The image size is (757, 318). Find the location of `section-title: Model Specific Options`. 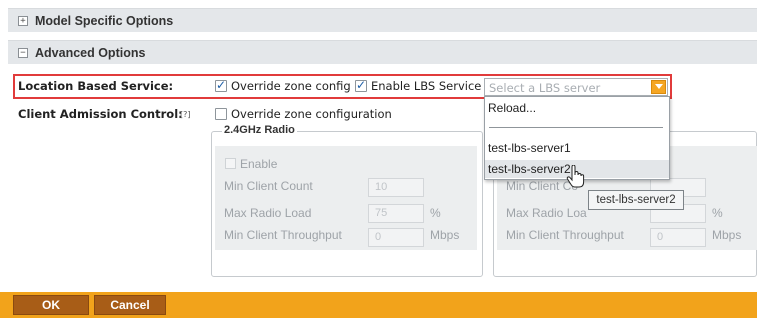

section-title: Model Specific Options is located at coordinates (104, 20).